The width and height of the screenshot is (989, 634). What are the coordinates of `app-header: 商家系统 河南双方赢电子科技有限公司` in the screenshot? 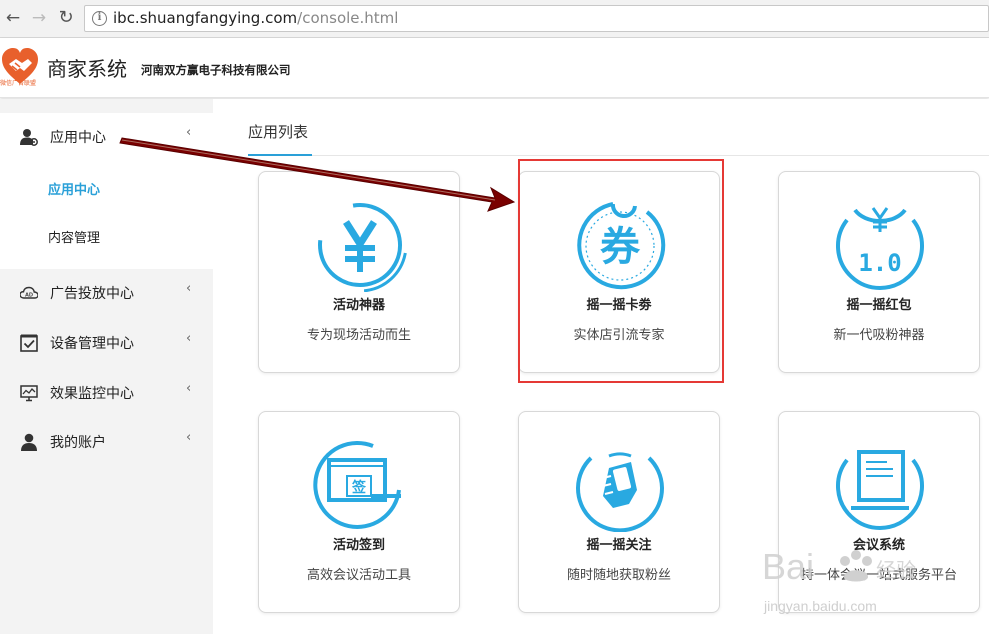 It's located at (494, 68).